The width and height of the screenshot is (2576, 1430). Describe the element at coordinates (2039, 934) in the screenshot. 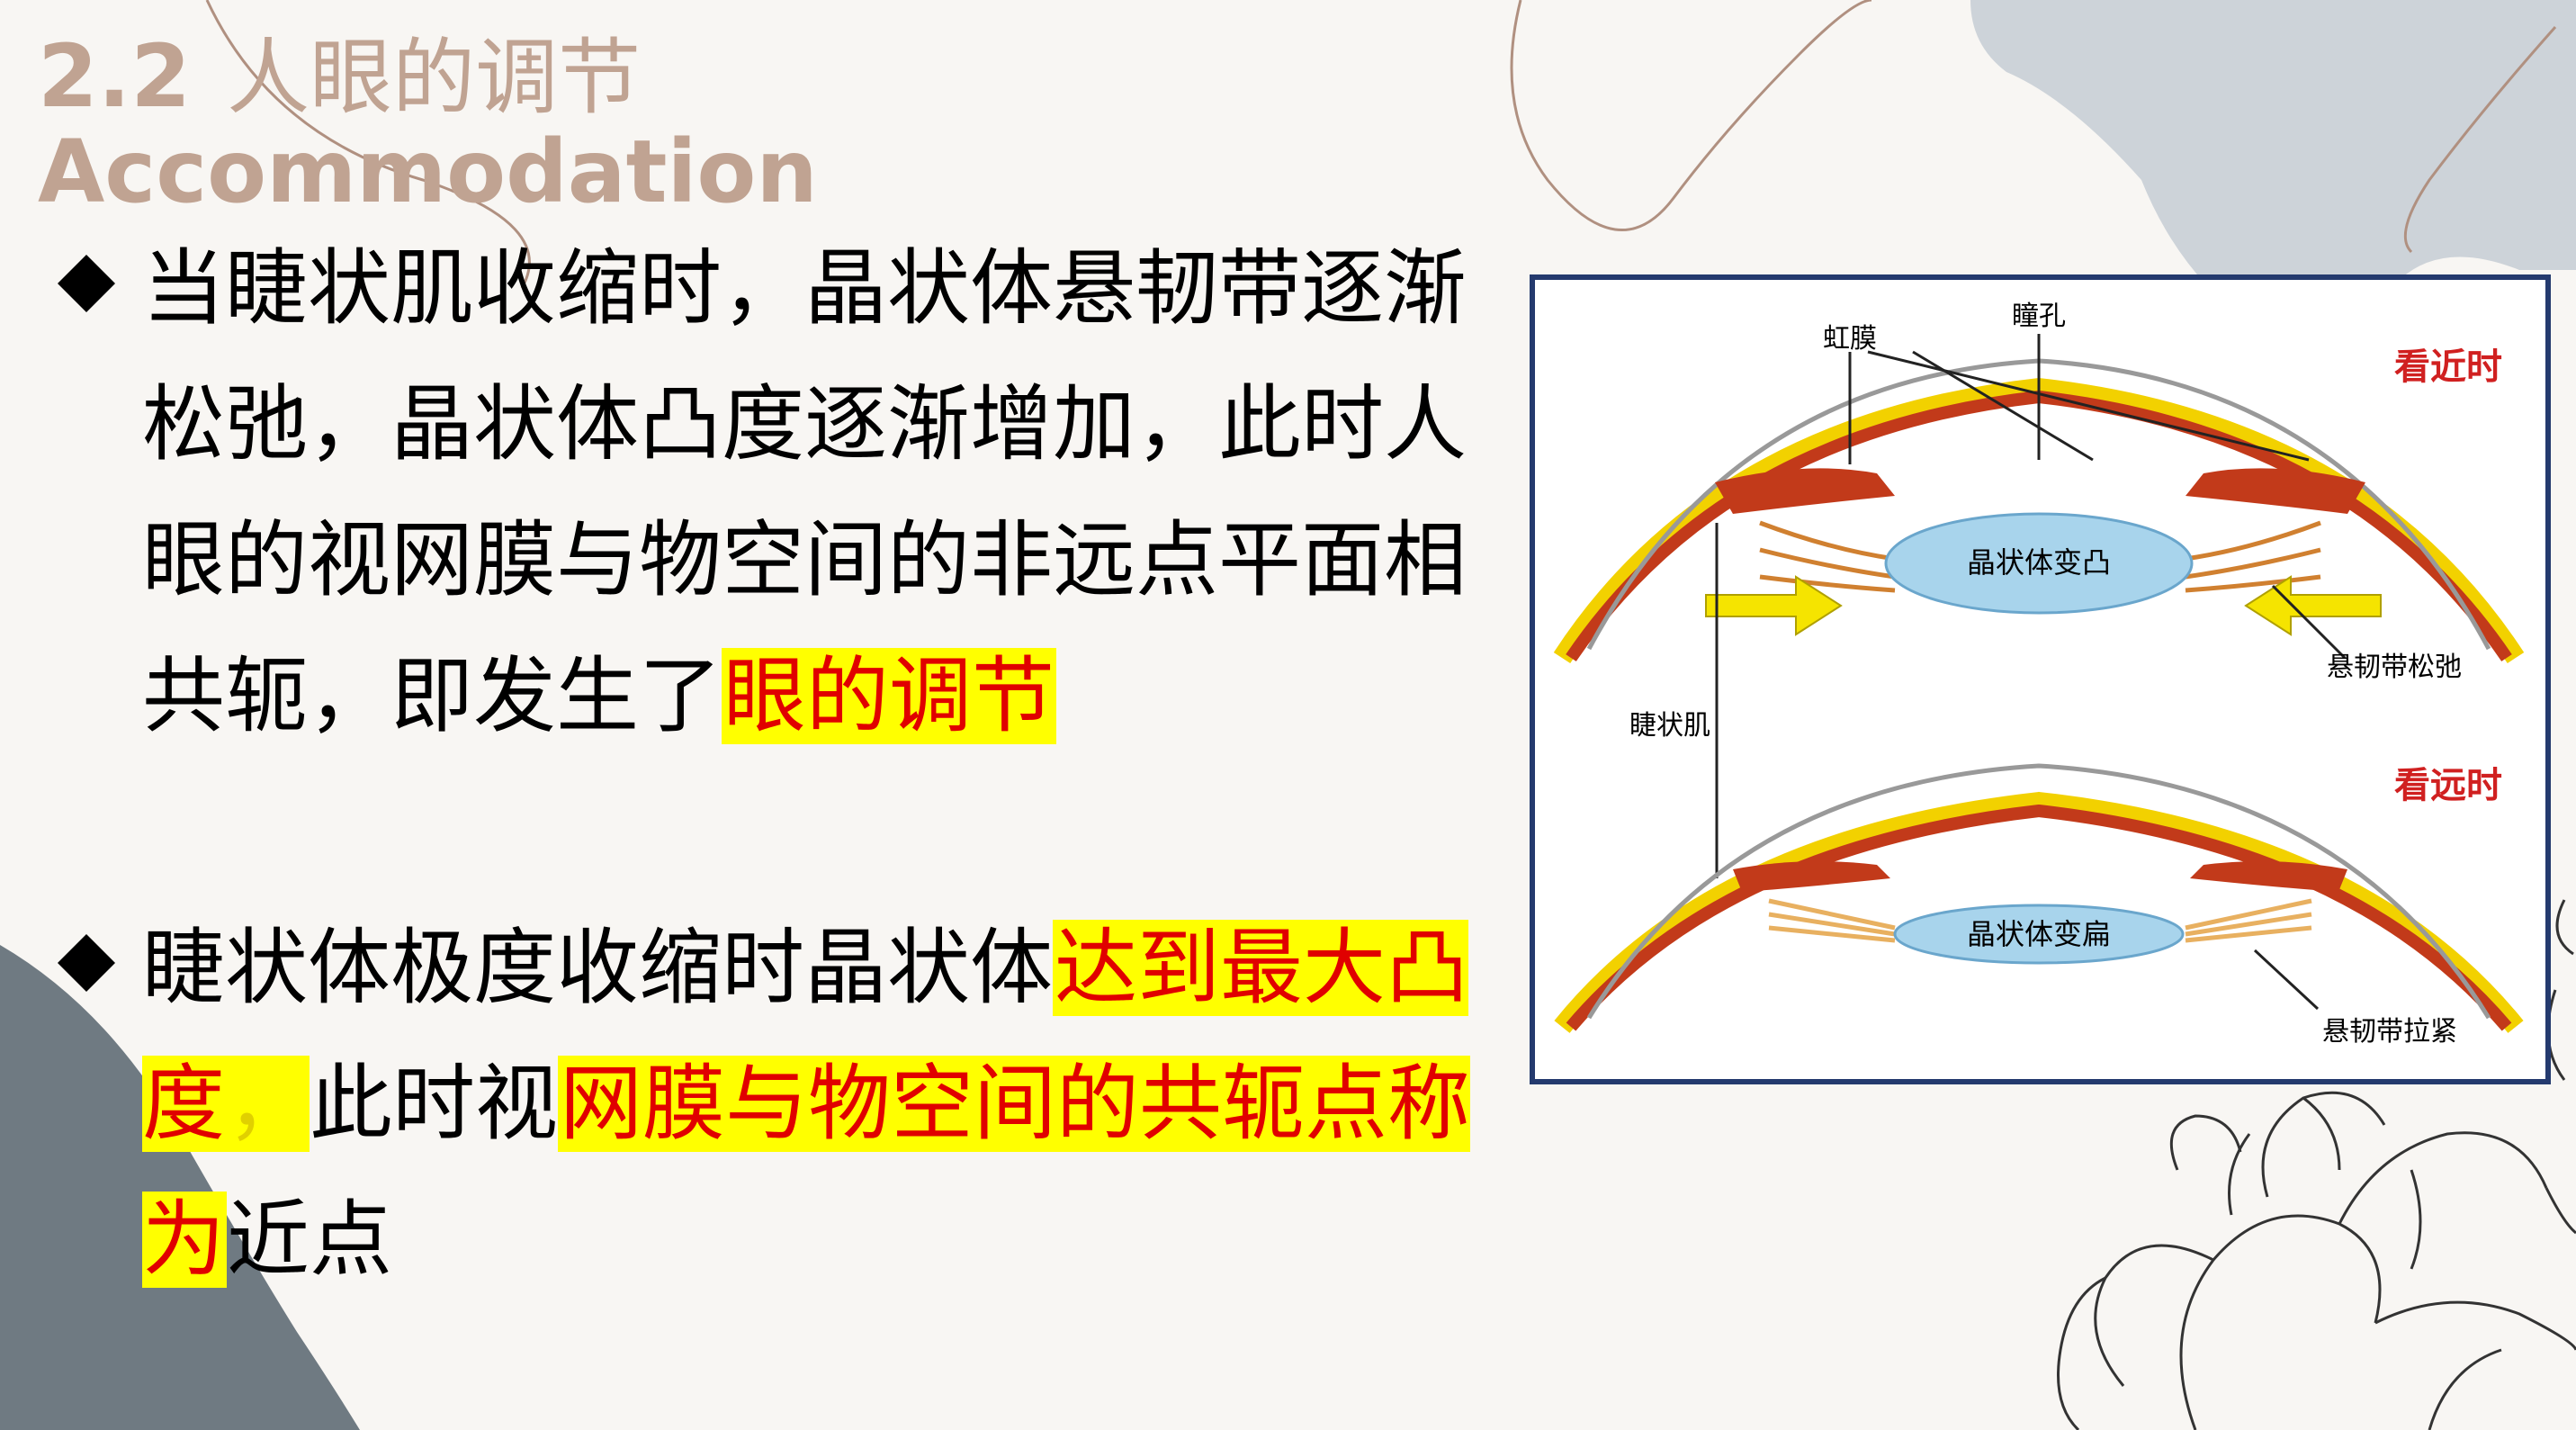

I see `label-lens-flat: 晶状体变扁` at that location.